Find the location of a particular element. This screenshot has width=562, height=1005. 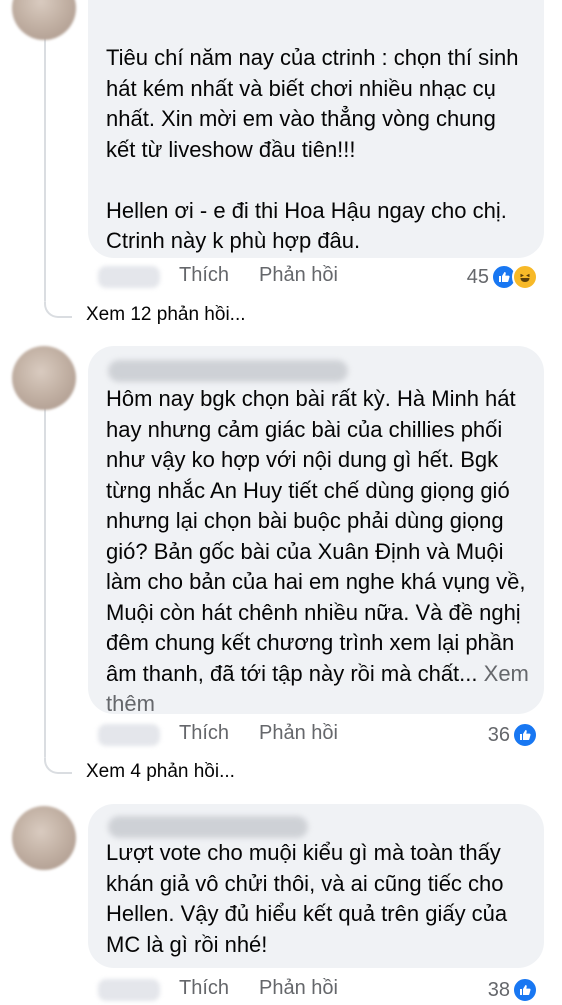

reaction-summary: 38 is located at coordinates (513, 990).